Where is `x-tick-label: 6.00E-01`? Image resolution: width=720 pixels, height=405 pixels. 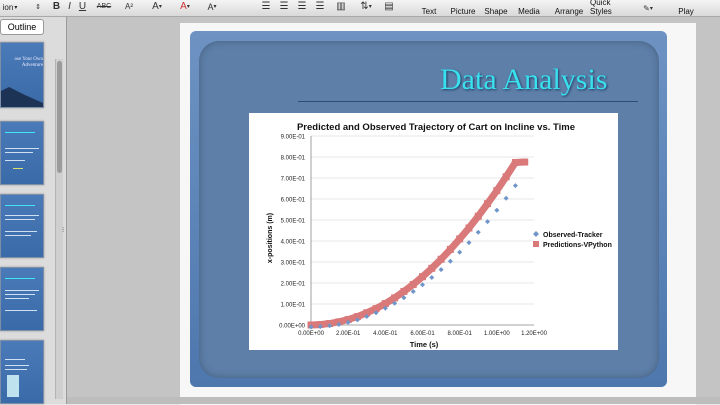
x-tick-label: 6.00E-01 is located at coordinates (422, 334).